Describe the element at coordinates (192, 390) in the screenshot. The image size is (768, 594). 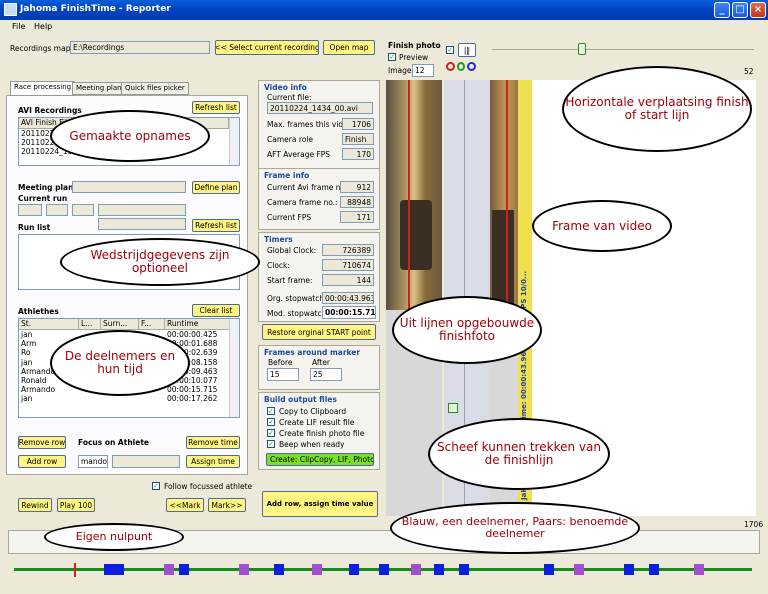
I see `athlete-runtime: 00:00:15.715` at that location.